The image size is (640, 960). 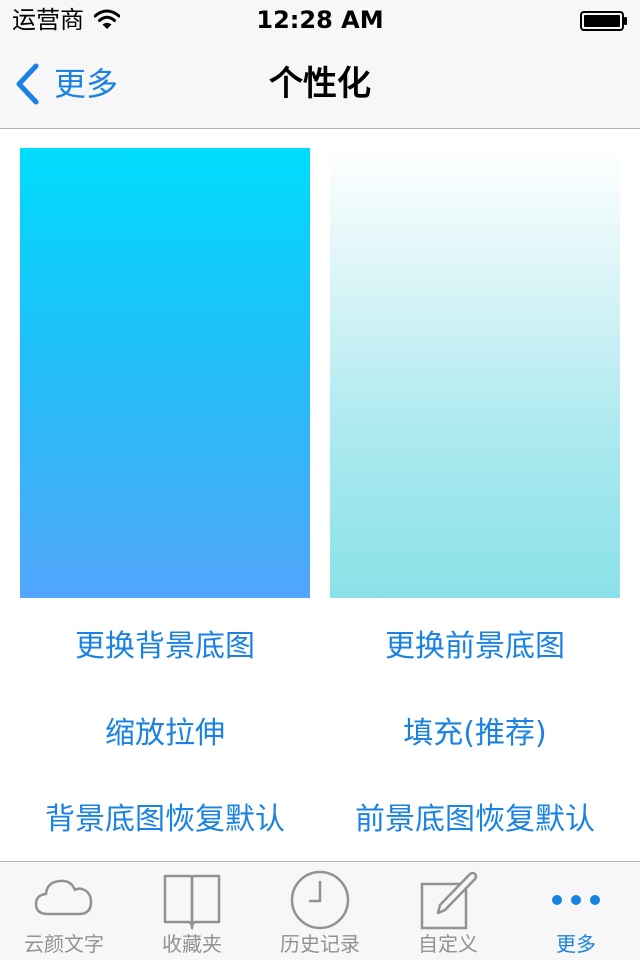 What do you see at coordinates (448, 944) in the screenshot?
I see `tab-label: 自定义` at bounding box center [448, 944].